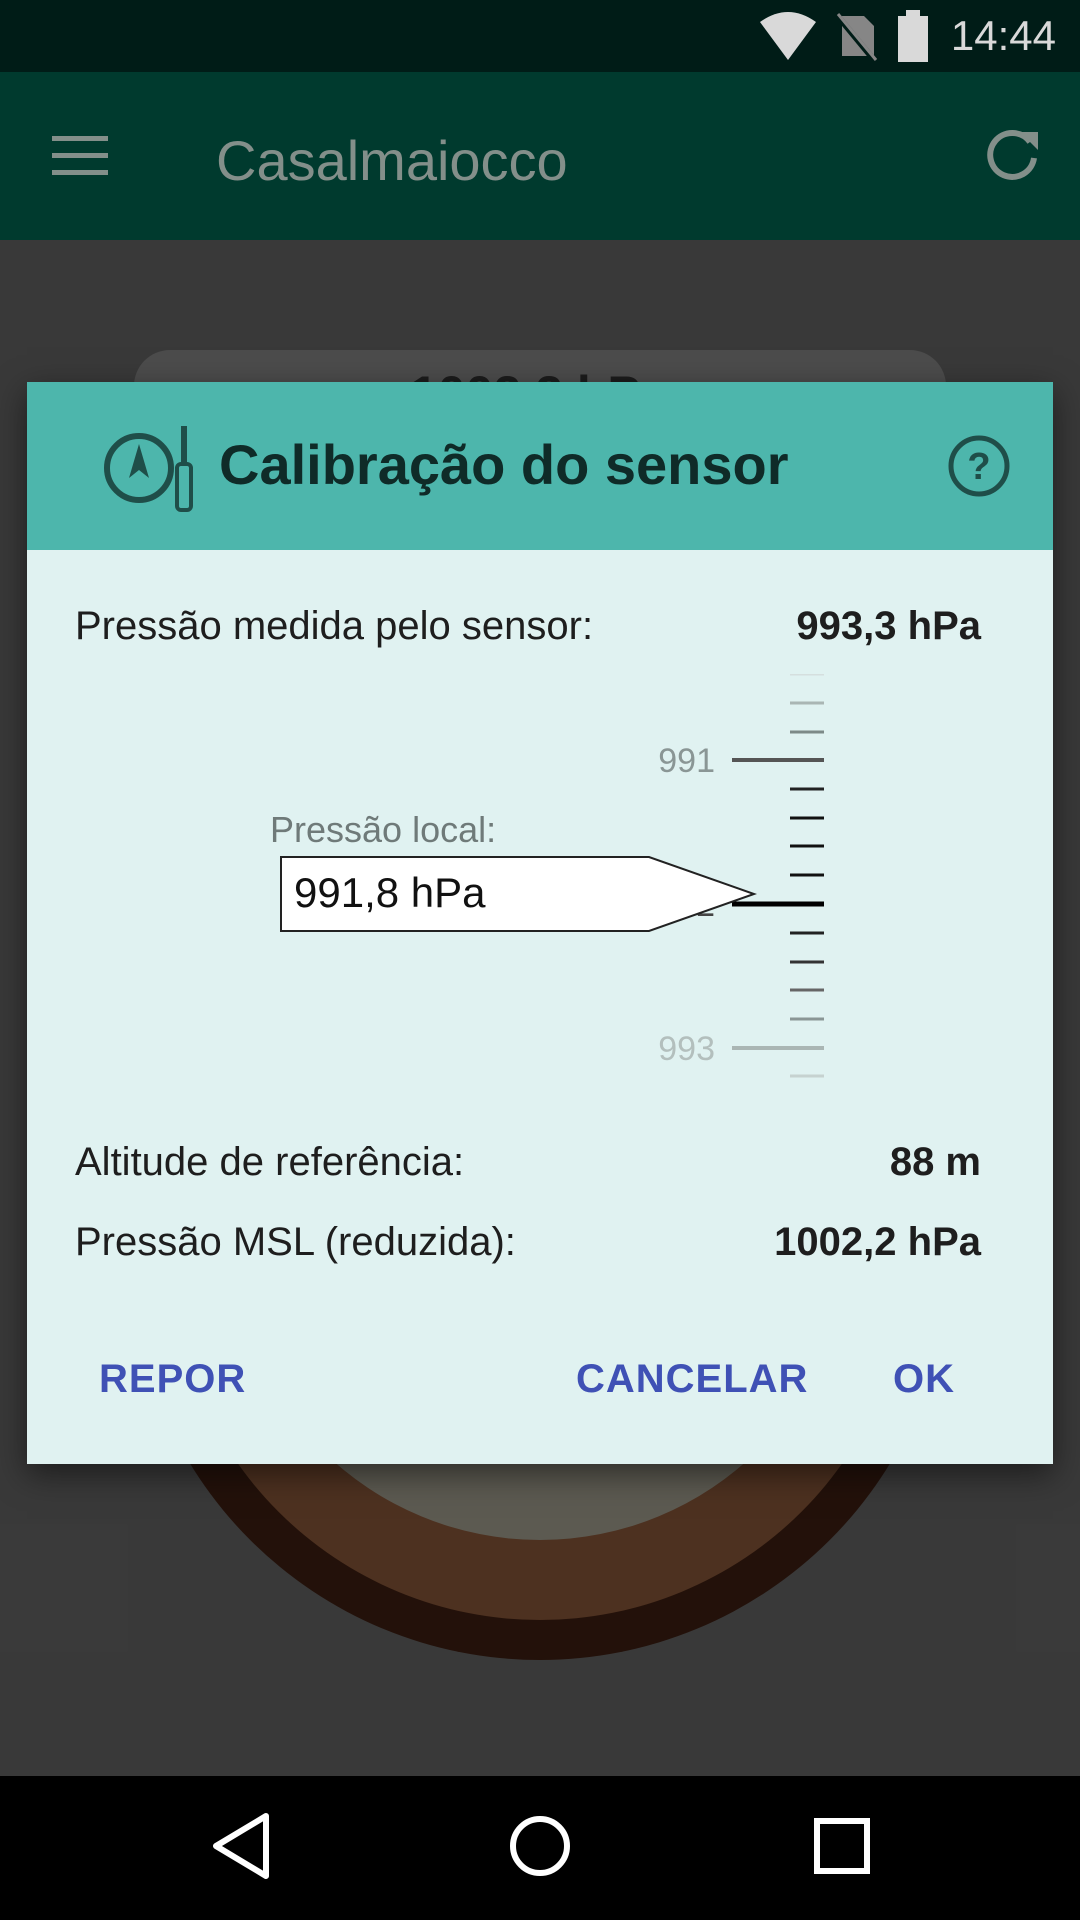 This screenshot has height=1920, width=1080. What do you see at coordinates (148, 469) in the screenshot?
I see `barometer-wrench-icon` at bounding box center [148, 469].